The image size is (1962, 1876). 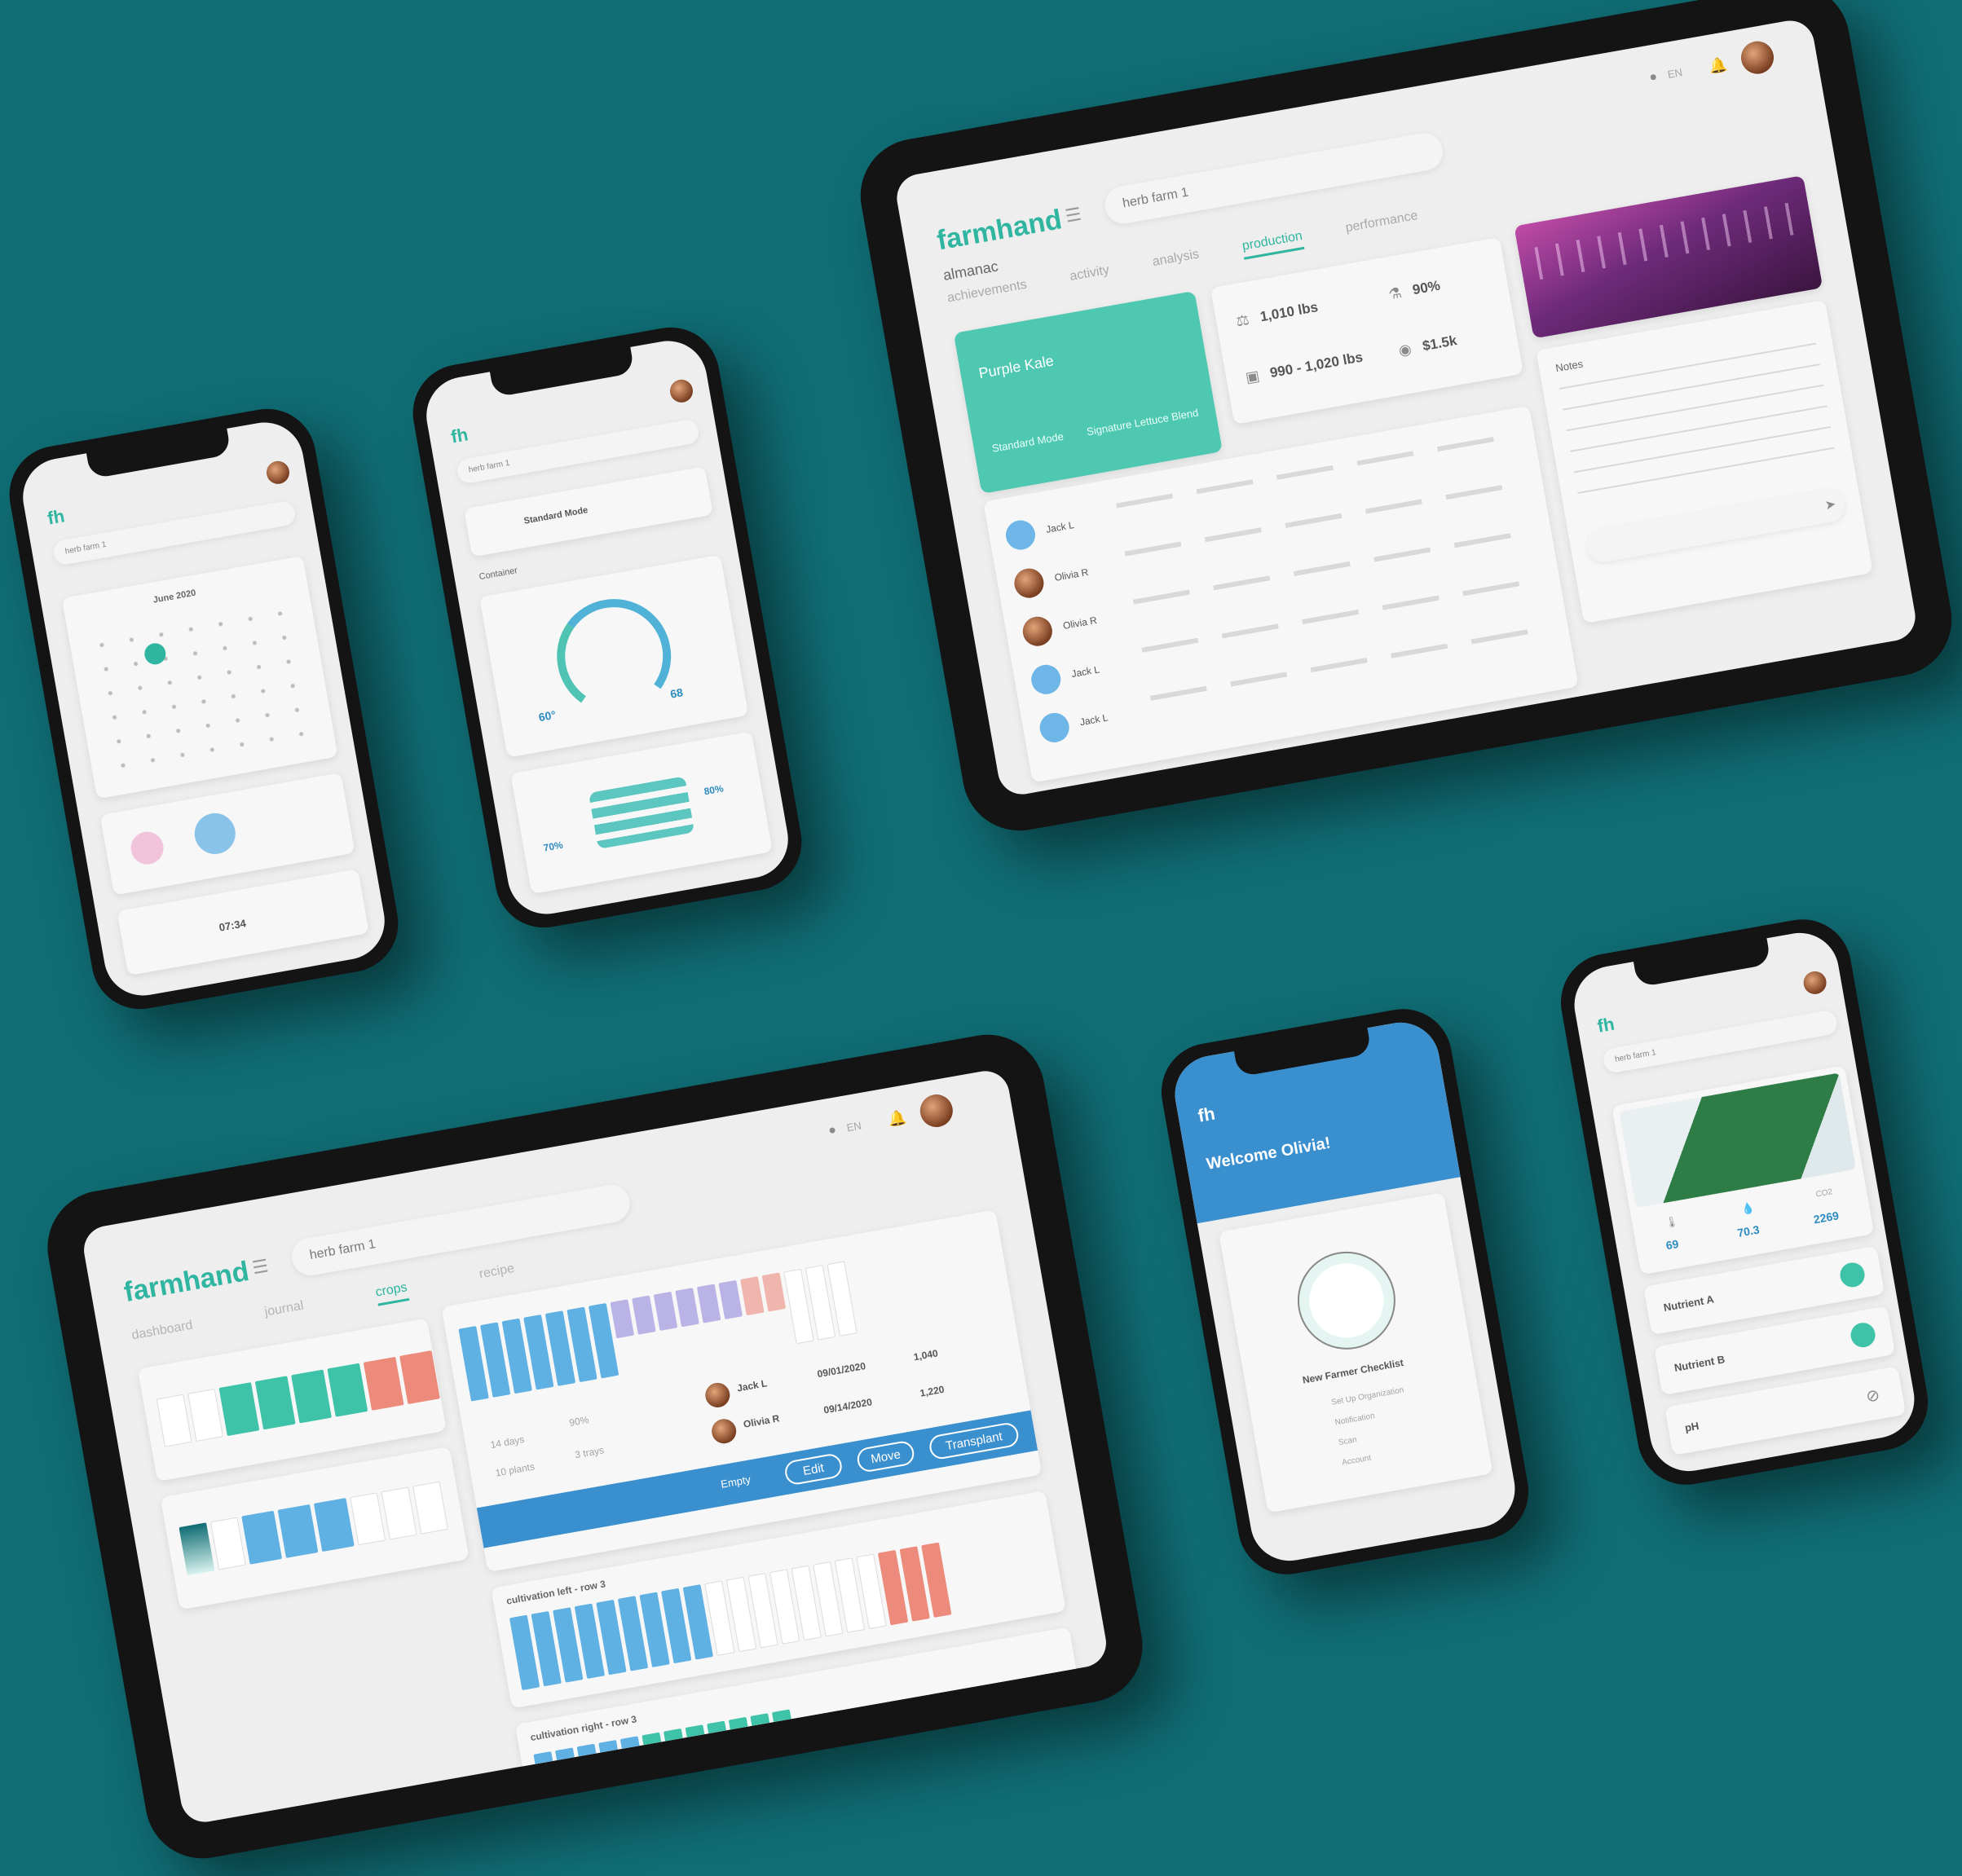 I want to click on metric-humidity: 70.3, so click(x=1748, y=1231).